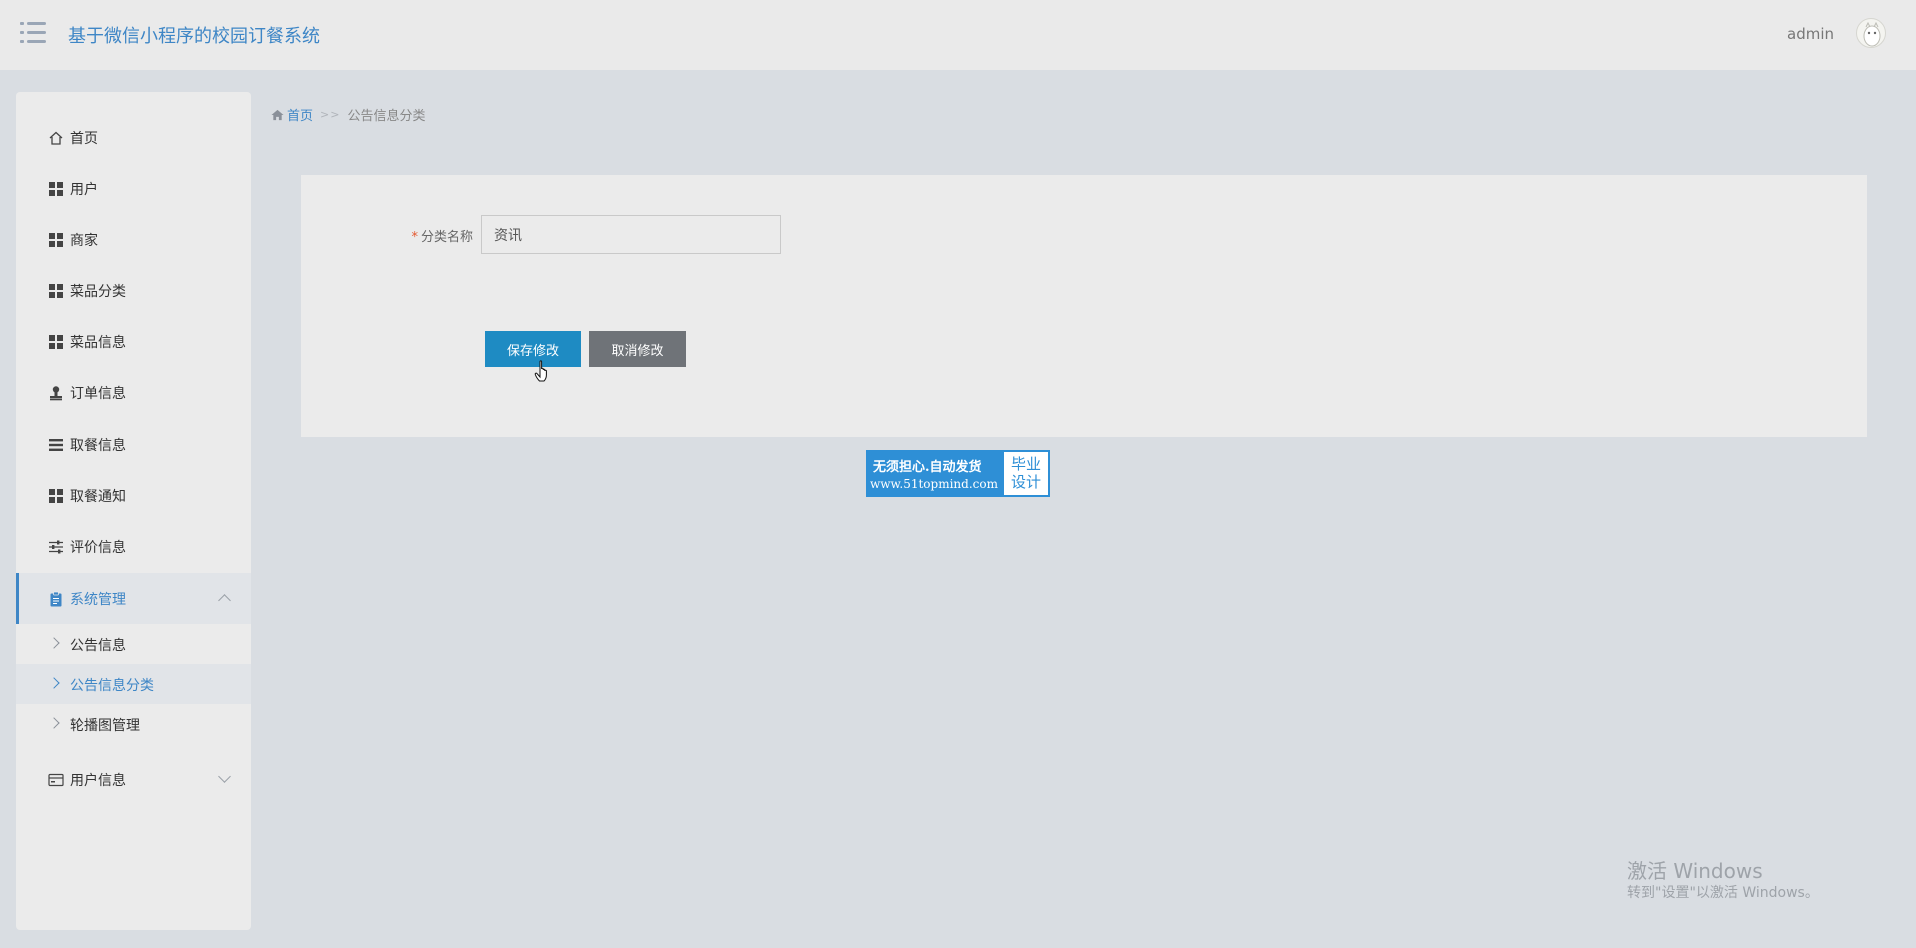 The width and height of the screenshot is (1916, 948). I want to click on sidebar-item-reviews: 评价信息, so click(133, 546).